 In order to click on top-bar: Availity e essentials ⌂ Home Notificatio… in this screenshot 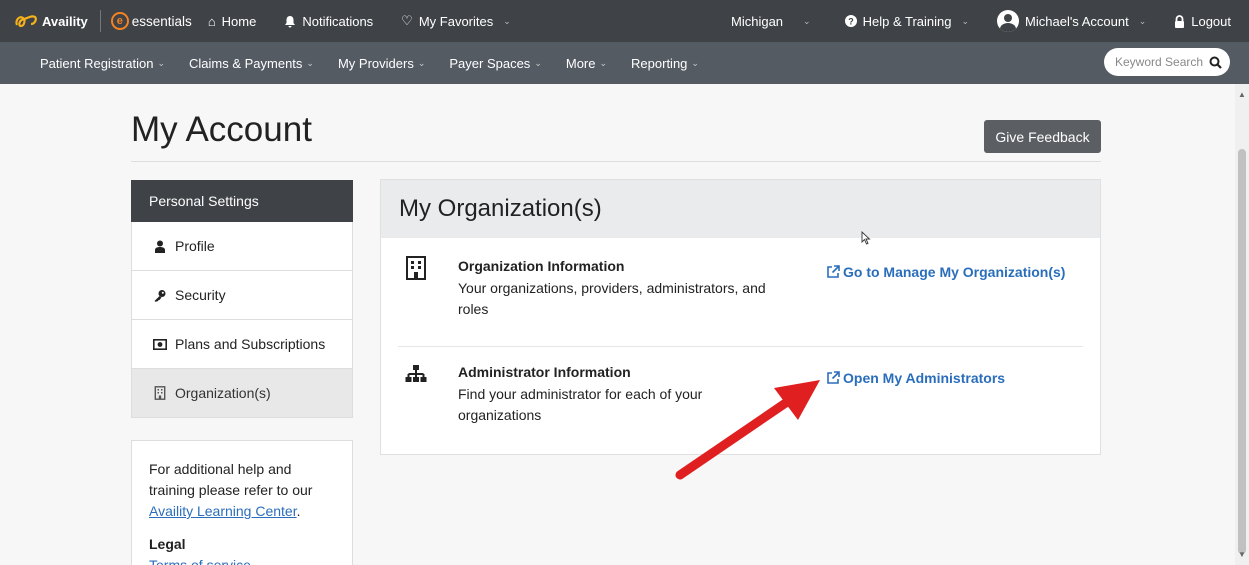, I will do `click(624, 21)`.